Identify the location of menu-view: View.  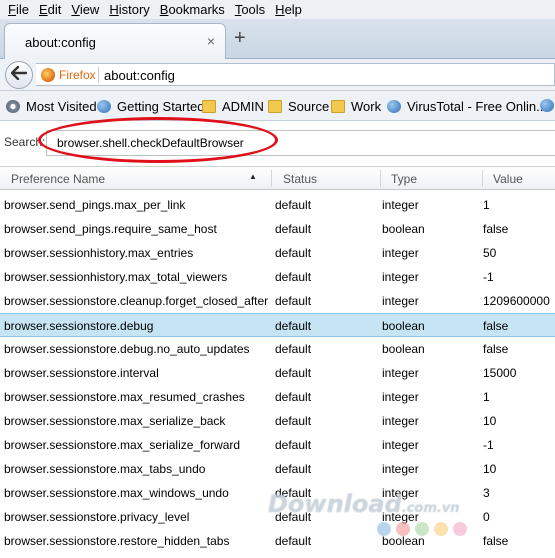
(85, 9).